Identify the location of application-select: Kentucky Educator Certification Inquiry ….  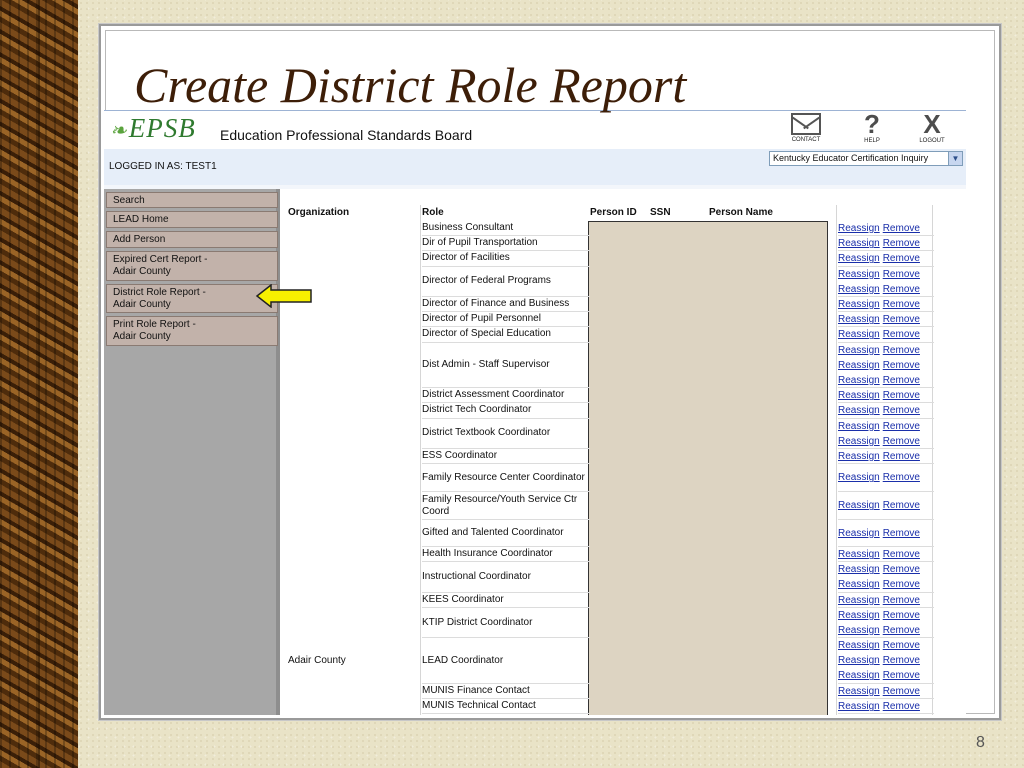
(866, 158).